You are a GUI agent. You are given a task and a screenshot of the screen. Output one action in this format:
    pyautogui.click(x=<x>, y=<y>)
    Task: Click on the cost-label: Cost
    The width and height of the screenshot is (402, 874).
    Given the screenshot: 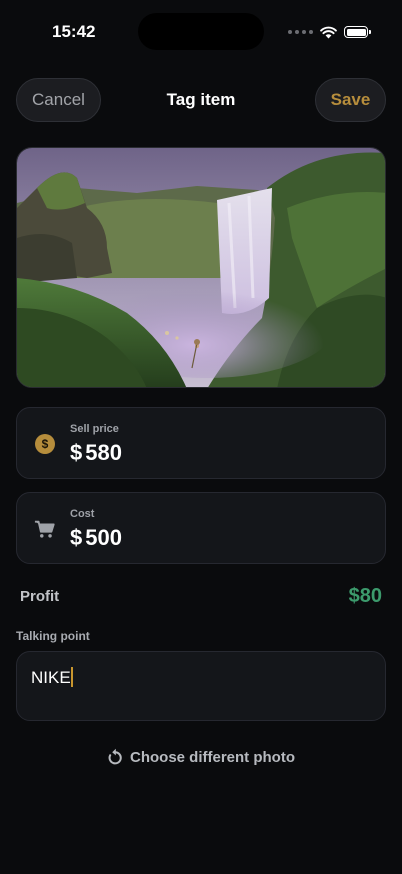 What is the action you would take?
    pyautogui.click(x=82, y=514)
    